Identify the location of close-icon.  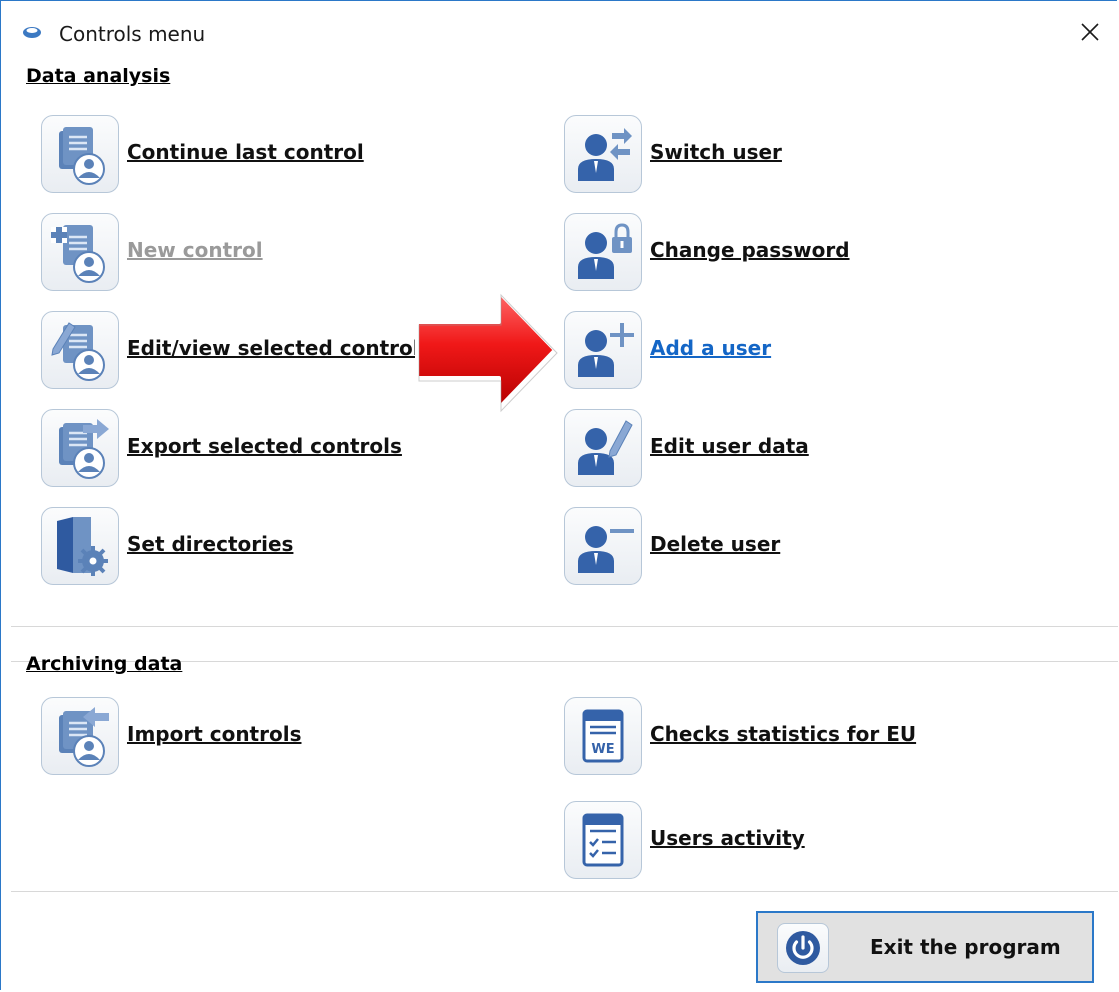
(1090, 32).